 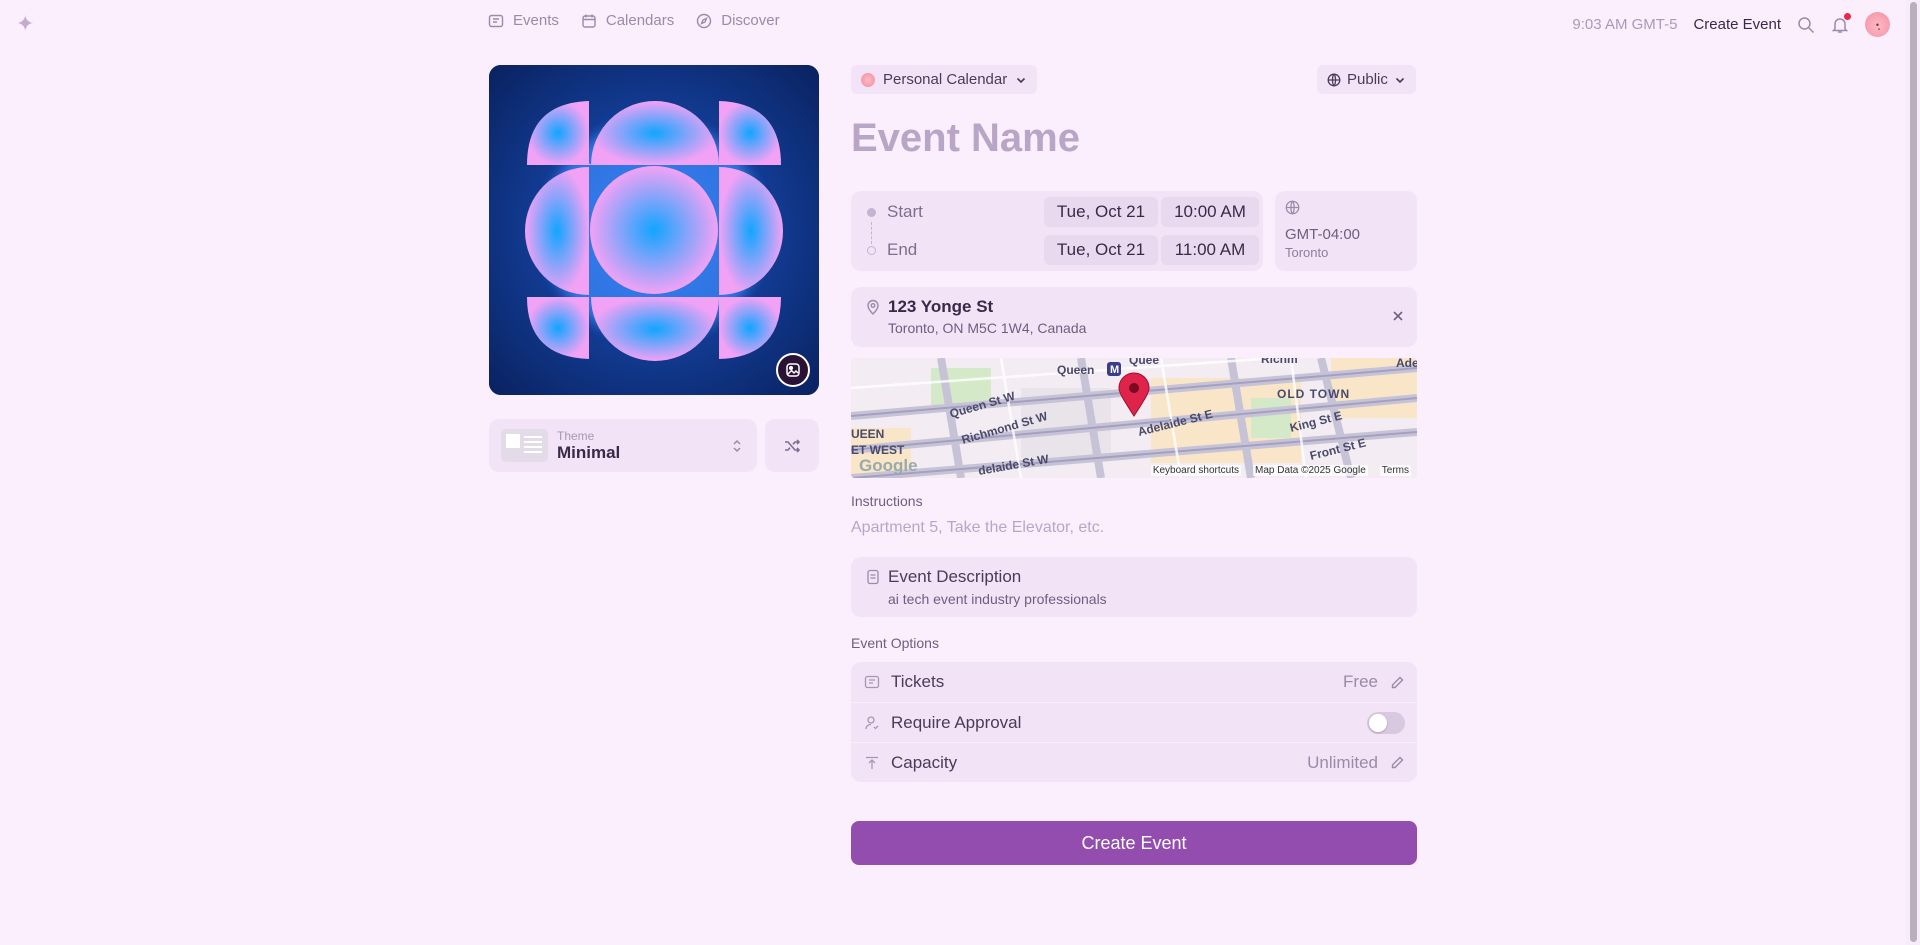 I want to click on location-title: 123 Yonge St, so click(x=941, y=306).